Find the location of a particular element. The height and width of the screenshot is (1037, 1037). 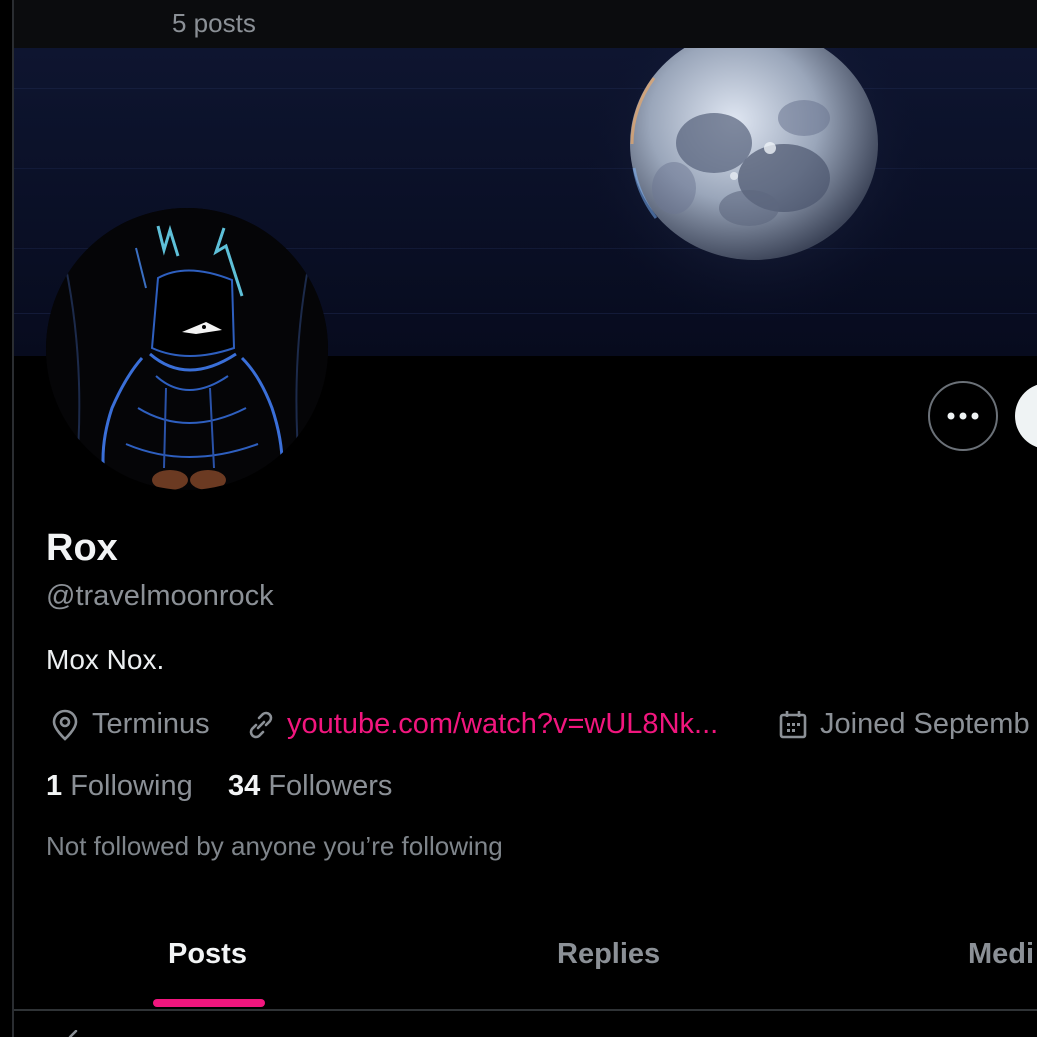

follow-button is located at coordinates (1026, 416).